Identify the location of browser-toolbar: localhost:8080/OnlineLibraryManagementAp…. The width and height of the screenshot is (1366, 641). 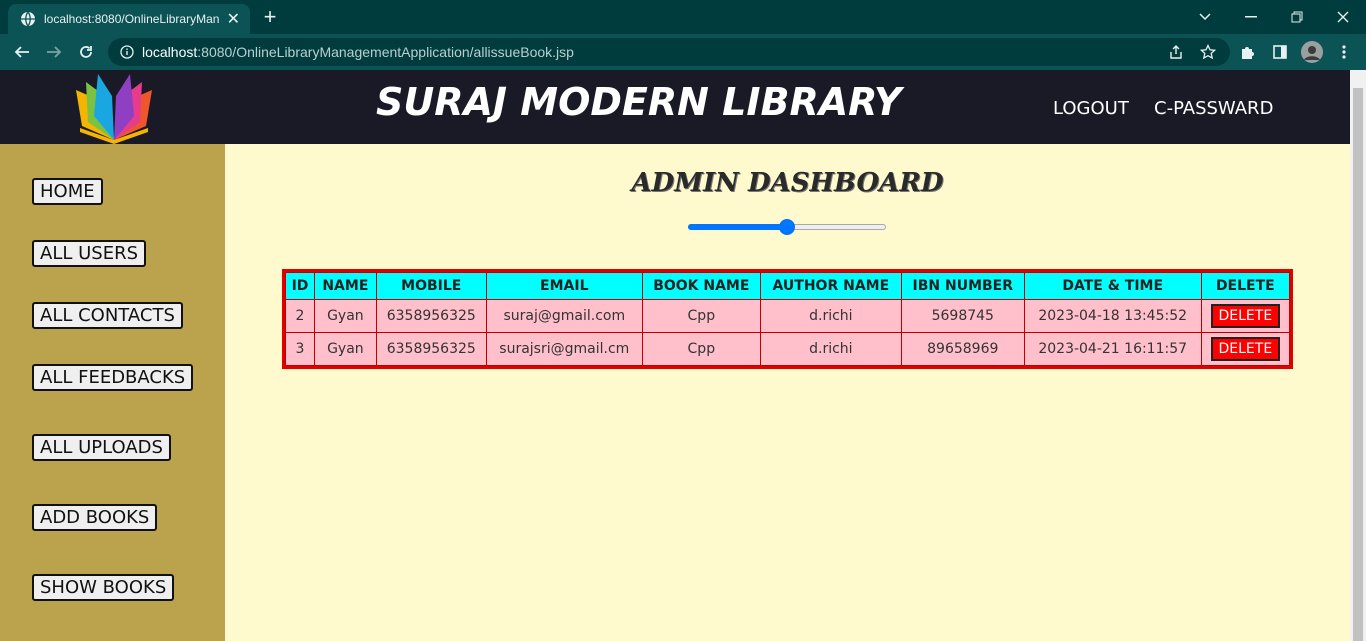
(683, 52).